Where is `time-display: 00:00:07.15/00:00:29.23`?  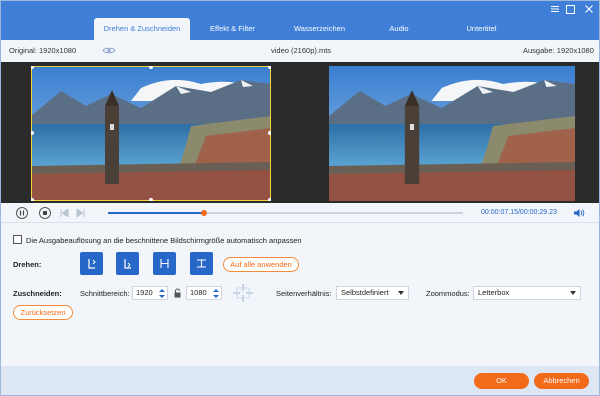 time-display: 00:00:07.15/00:00:29.23 is located at coordinates (519, 212).